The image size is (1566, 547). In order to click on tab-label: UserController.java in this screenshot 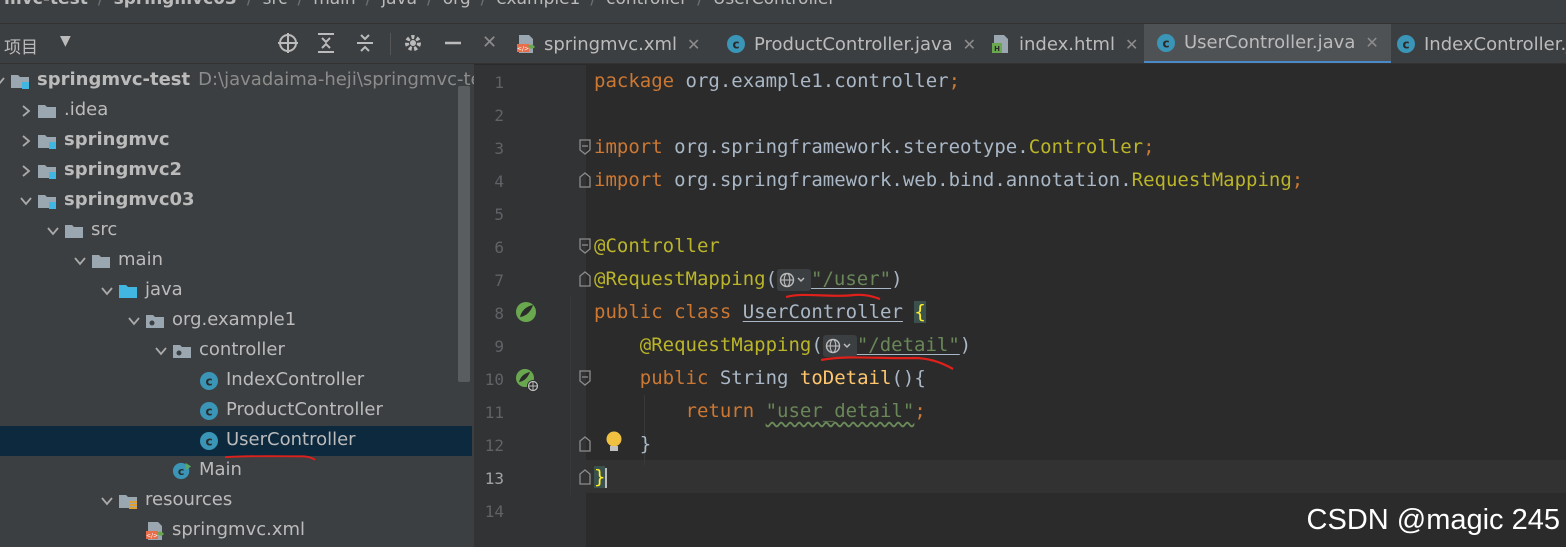, I will do `click(1270, 42)`.